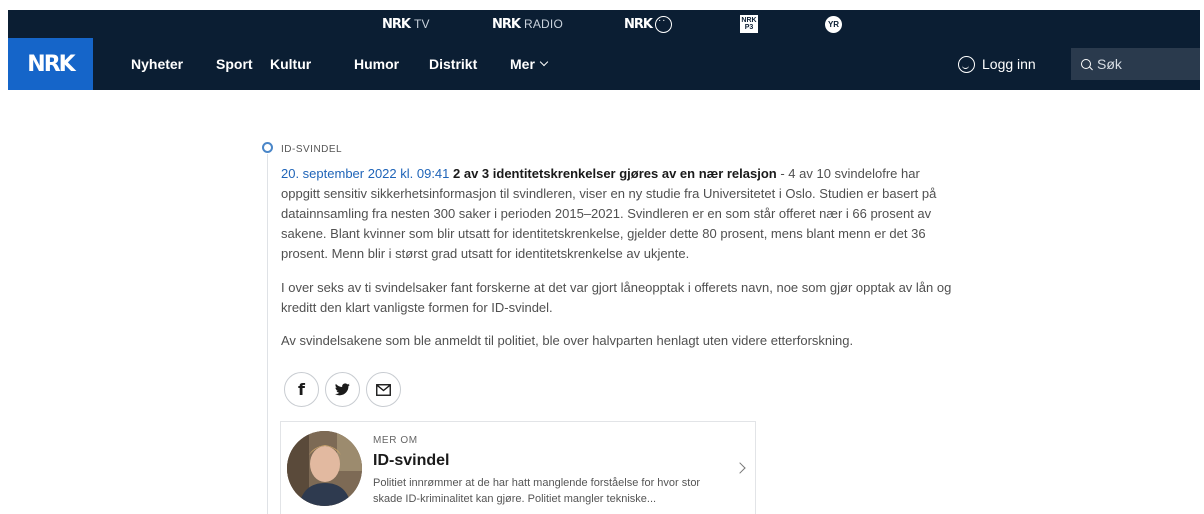  What do you see at coordinates (411, 460) in the screenshot?
I see `related-title: ID-svindel` at bounding box center [411, 460].